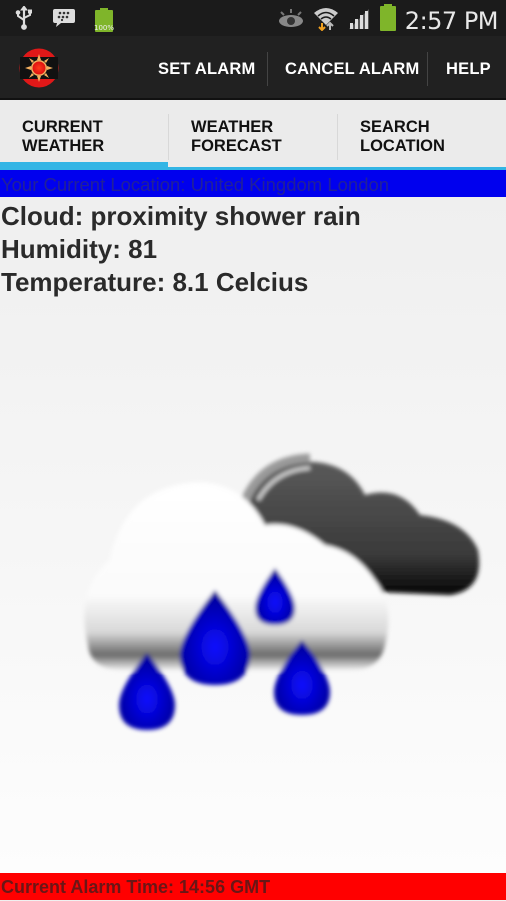 This screenshot has height=901, width=506. I want to click on selected-tab-indicator, so click(84, 166).